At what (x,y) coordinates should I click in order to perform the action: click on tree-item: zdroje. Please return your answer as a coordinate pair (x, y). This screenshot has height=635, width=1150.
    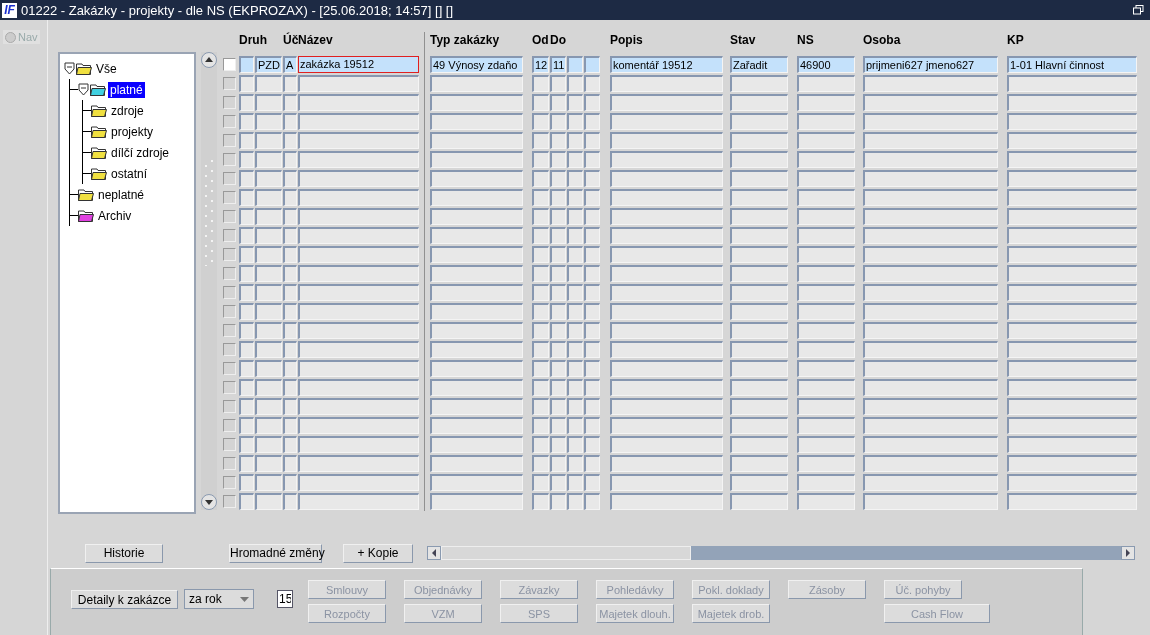
    Looking at the image, I should click on (127, 110).